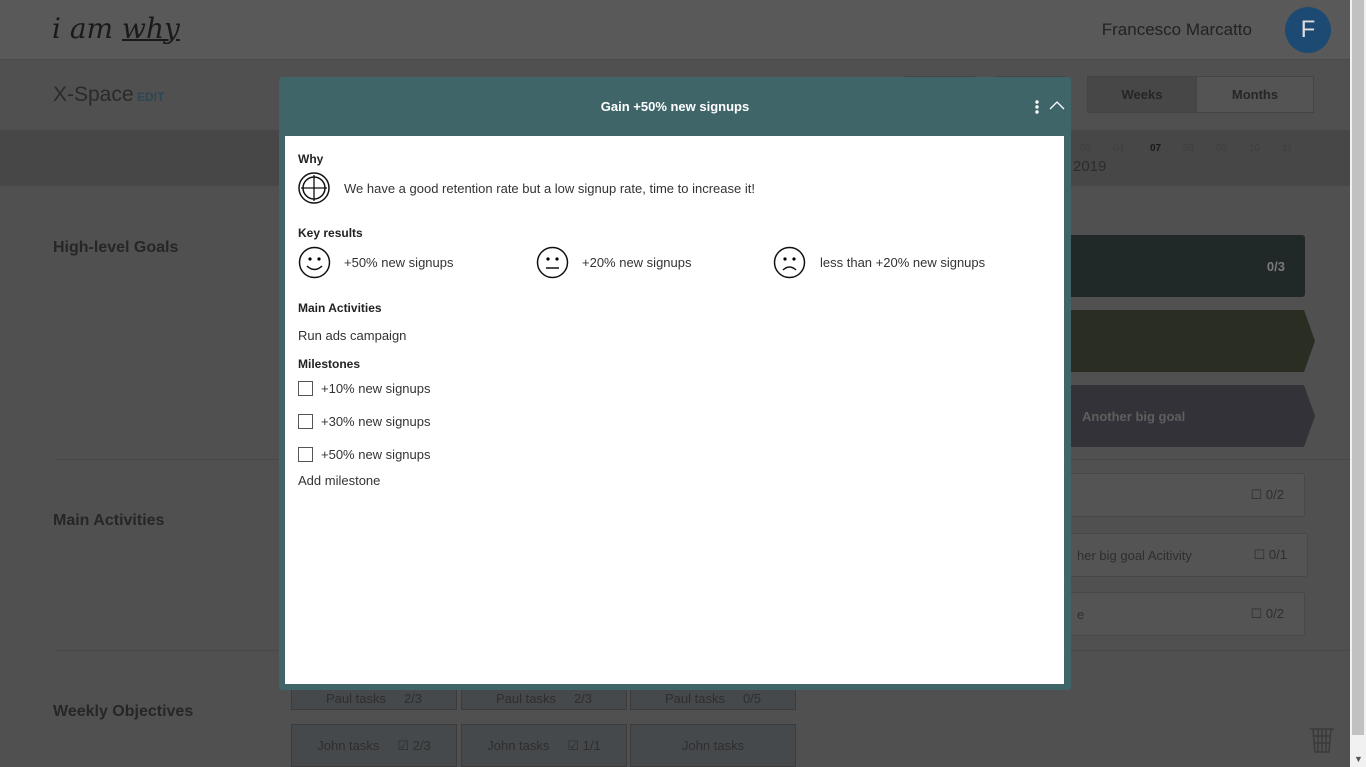 Image resolution: width=1366 pixels, height=767 pixels. I want to click on more-options-icon, so click(1037, 107).